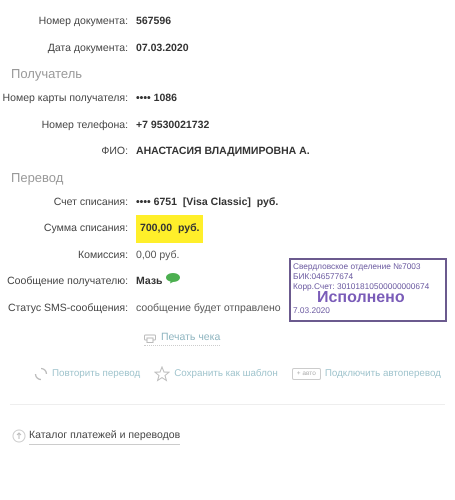 The height and width of the screenshot is (500, 455). I want to click on field-value: 07.03.2020, so click(162, 48).